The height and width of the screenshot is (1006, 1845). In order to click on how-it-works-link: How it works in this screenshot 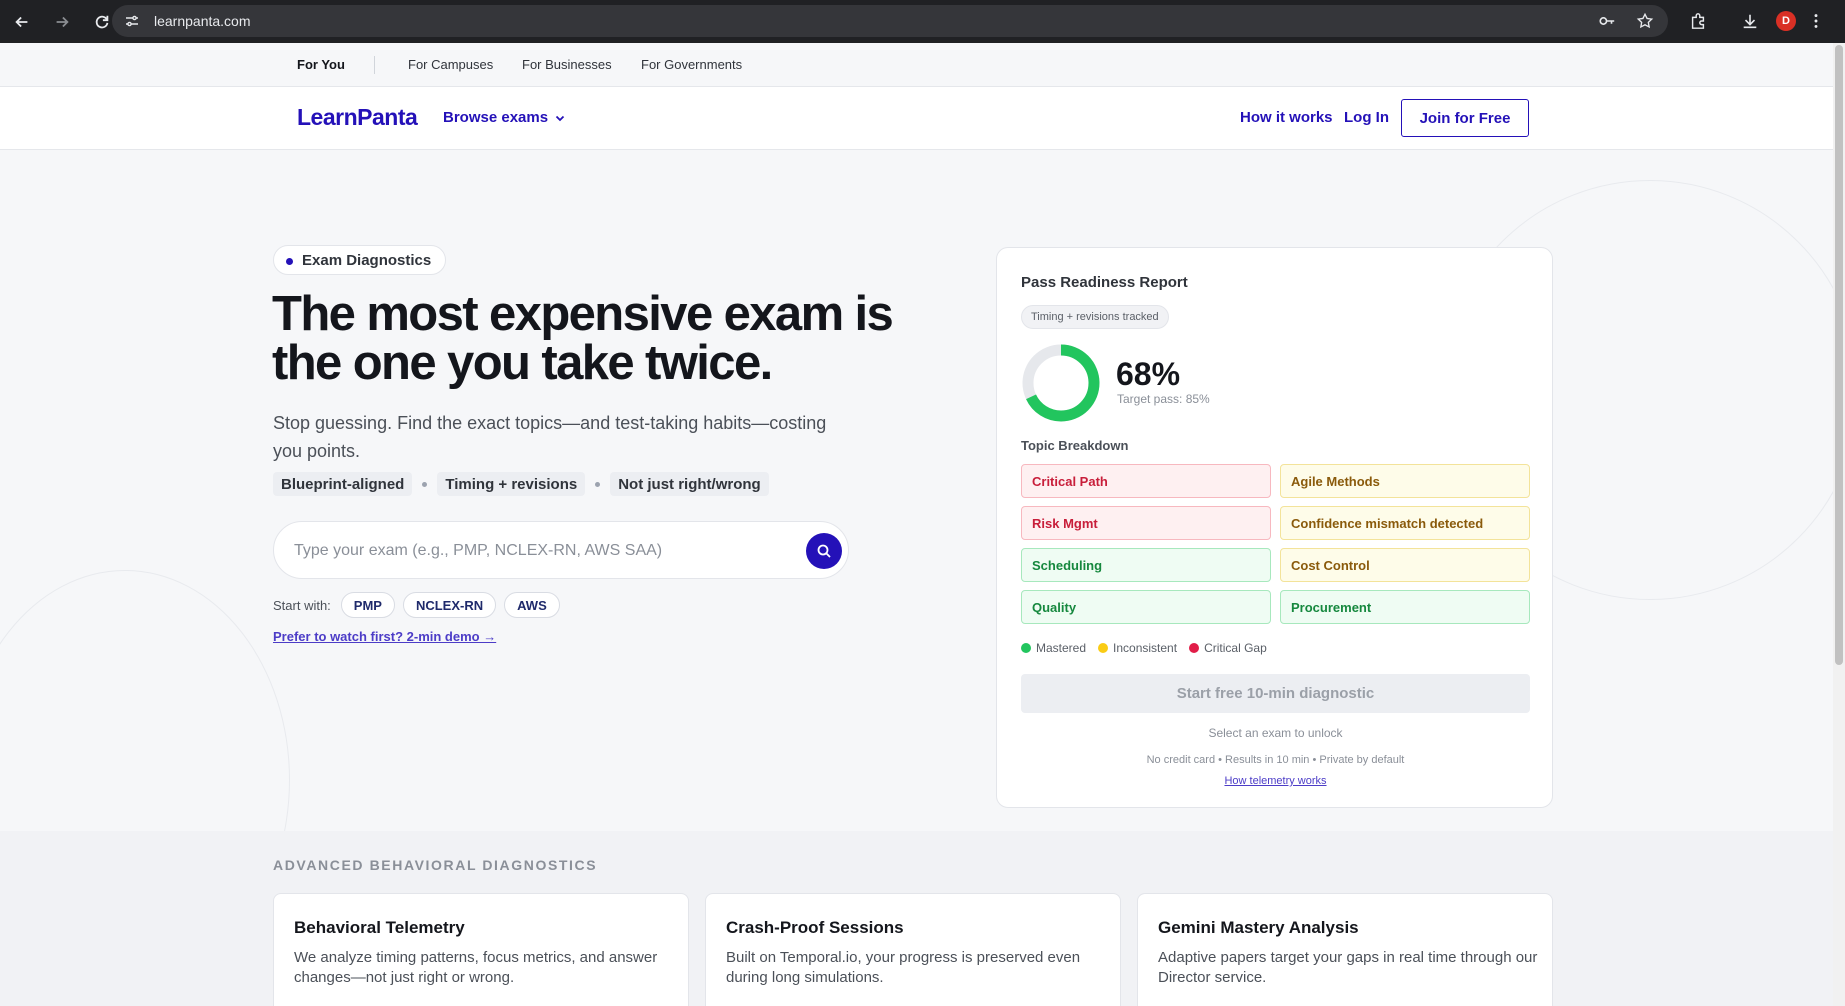, I will do `click(1286, 117)`.